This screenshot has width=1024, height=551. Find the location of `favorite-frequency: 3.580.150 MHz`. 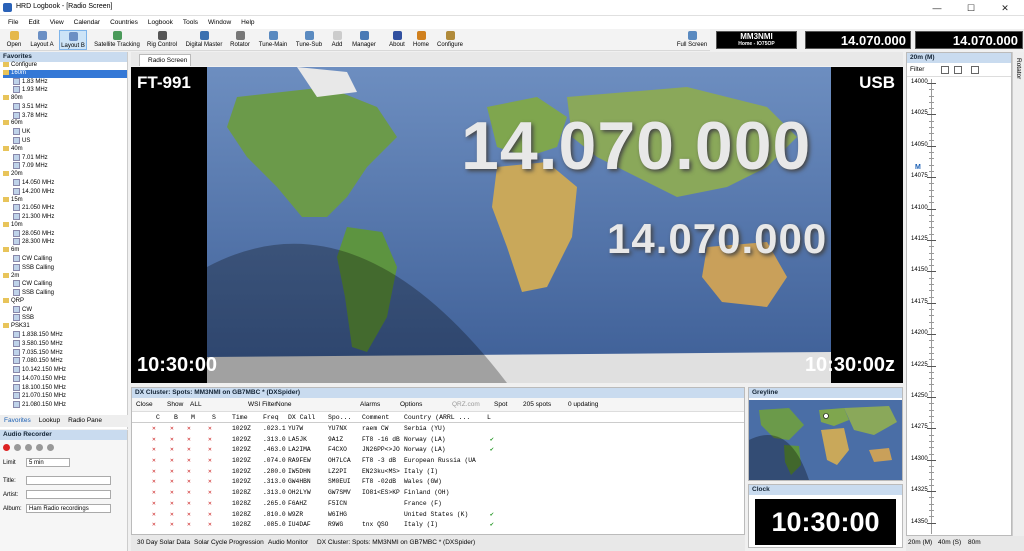

favorite-frequency: 3.580.150 MHz is located at coordinates (65, 344).